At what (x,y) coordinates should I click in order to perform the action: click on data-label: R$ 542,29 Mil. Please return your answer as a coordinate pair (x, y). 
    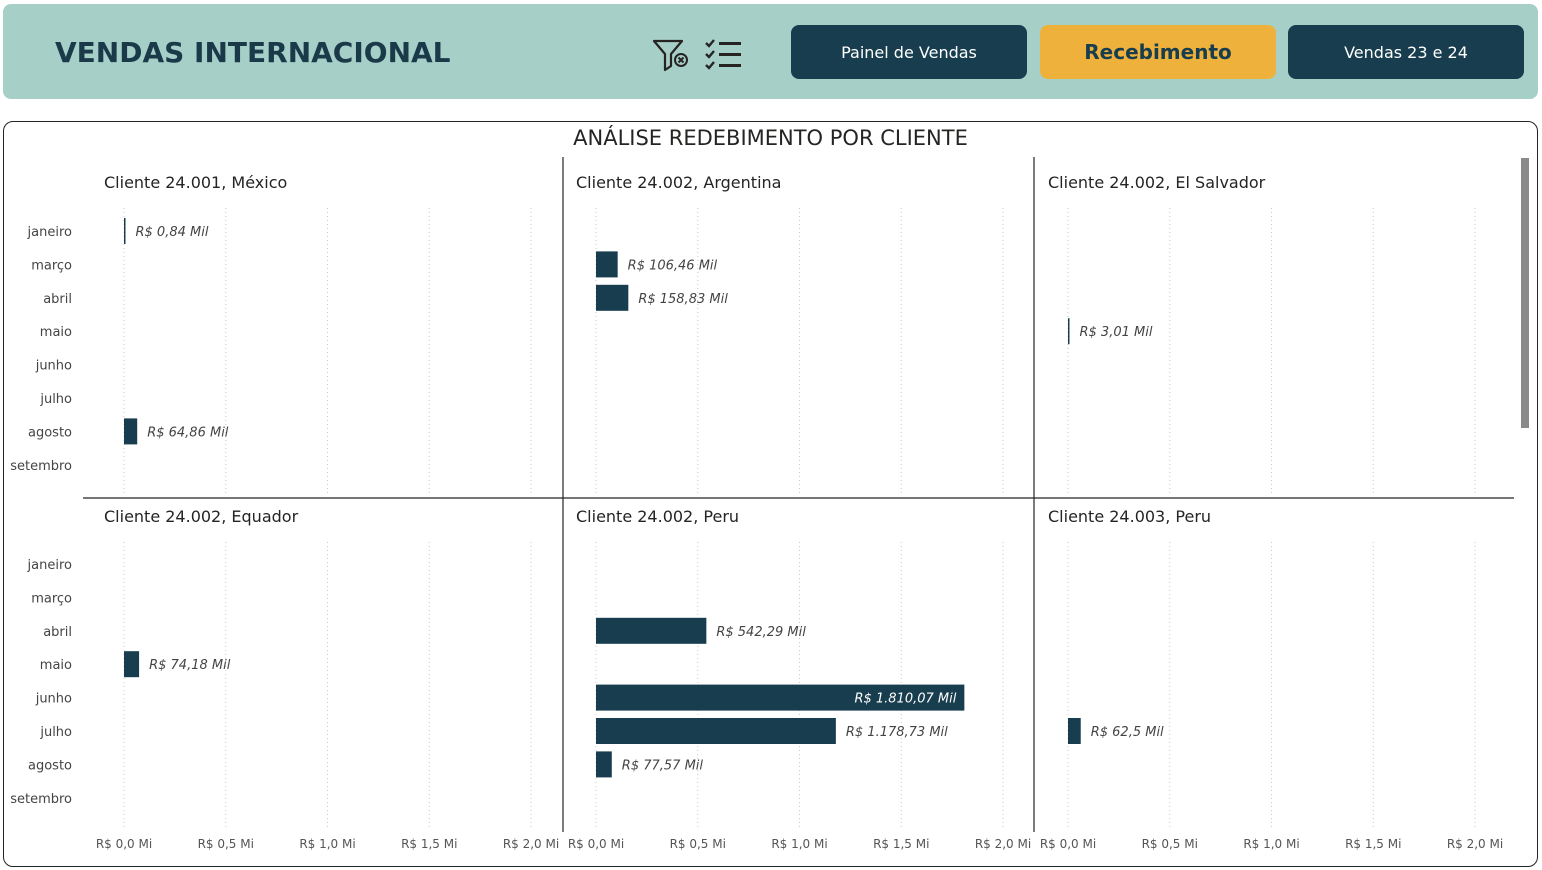
    Looking at the image, I should click on (761, 632).